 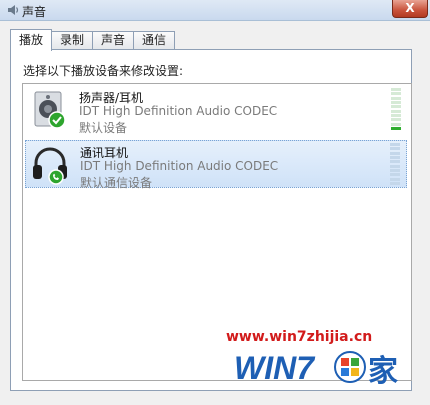 What do you see at coordinates (34, 12) in the screenshot?
I see `window-title: 声音` at bounding box center [34, 12].